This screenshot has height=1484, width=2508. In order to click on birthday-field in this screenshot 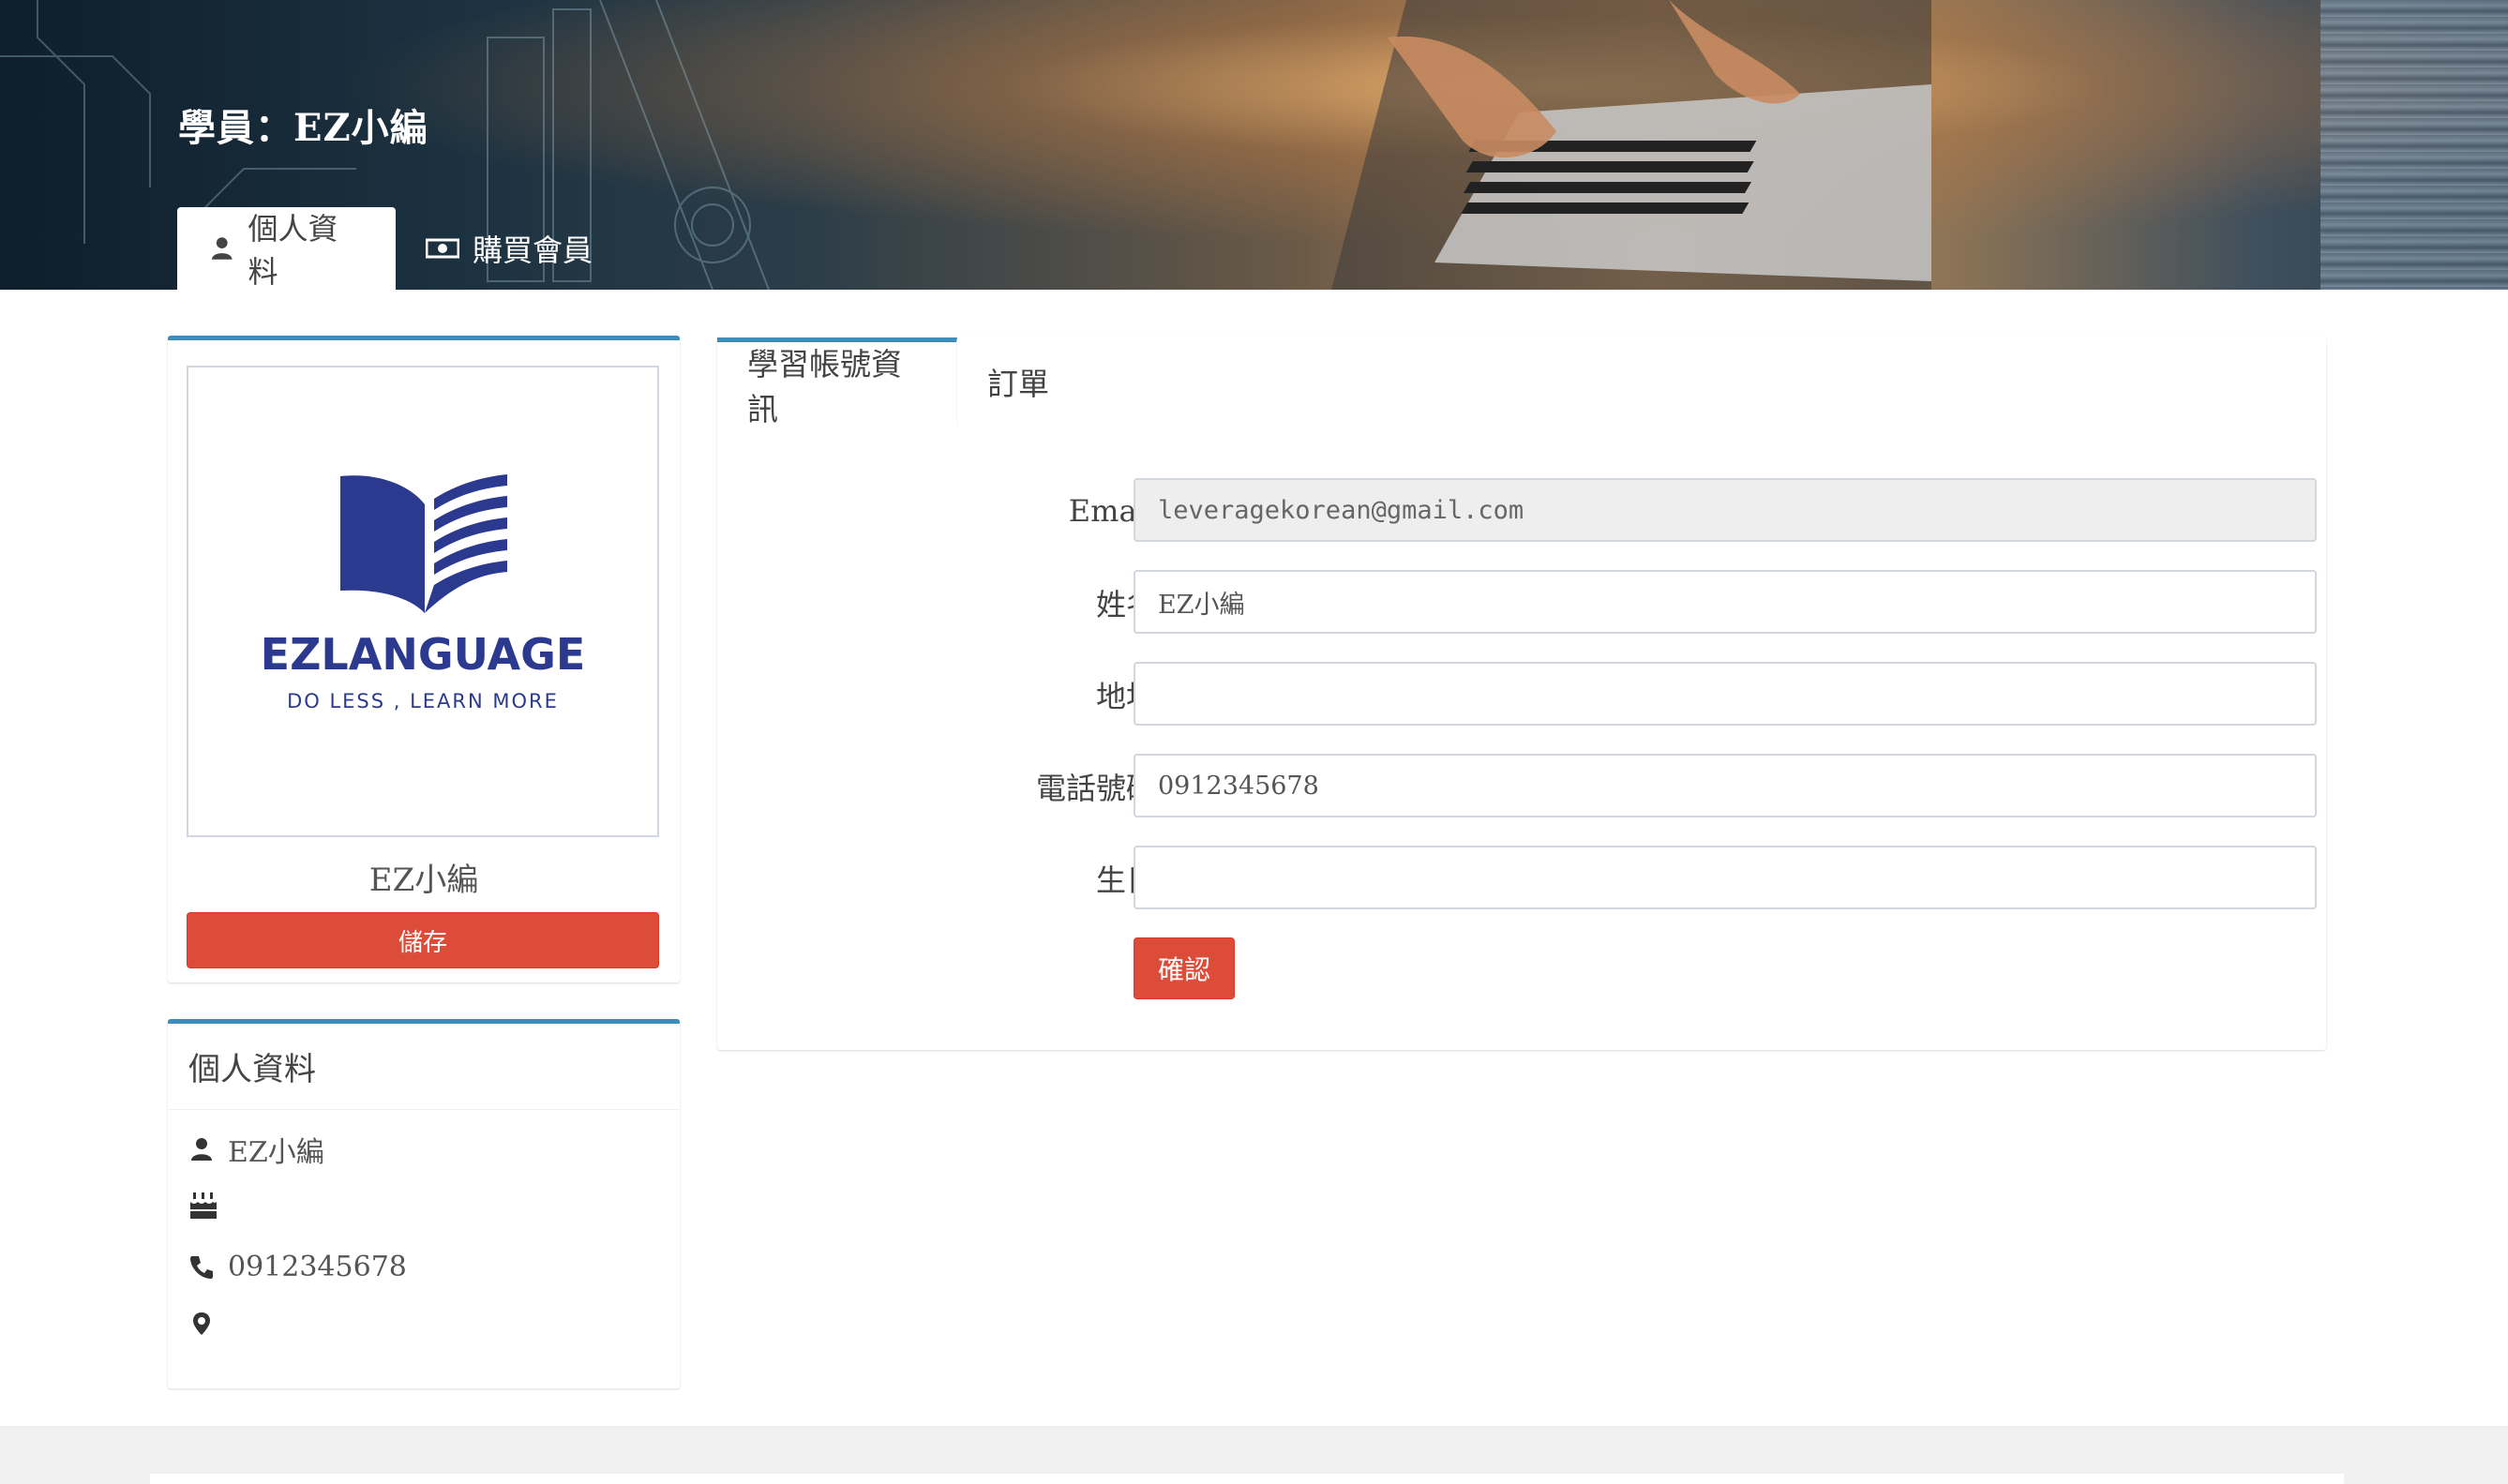, I will do `click(1725, 877)`.